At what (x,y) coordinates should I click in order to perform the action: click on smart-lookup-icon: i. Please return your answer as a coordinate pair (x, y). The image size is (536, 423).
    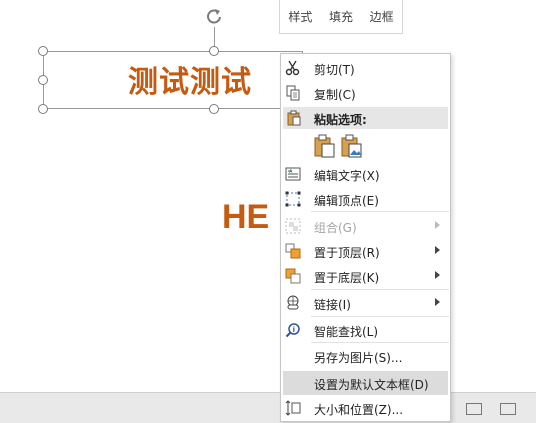
    Looking at the image, I should click on (292, 330).